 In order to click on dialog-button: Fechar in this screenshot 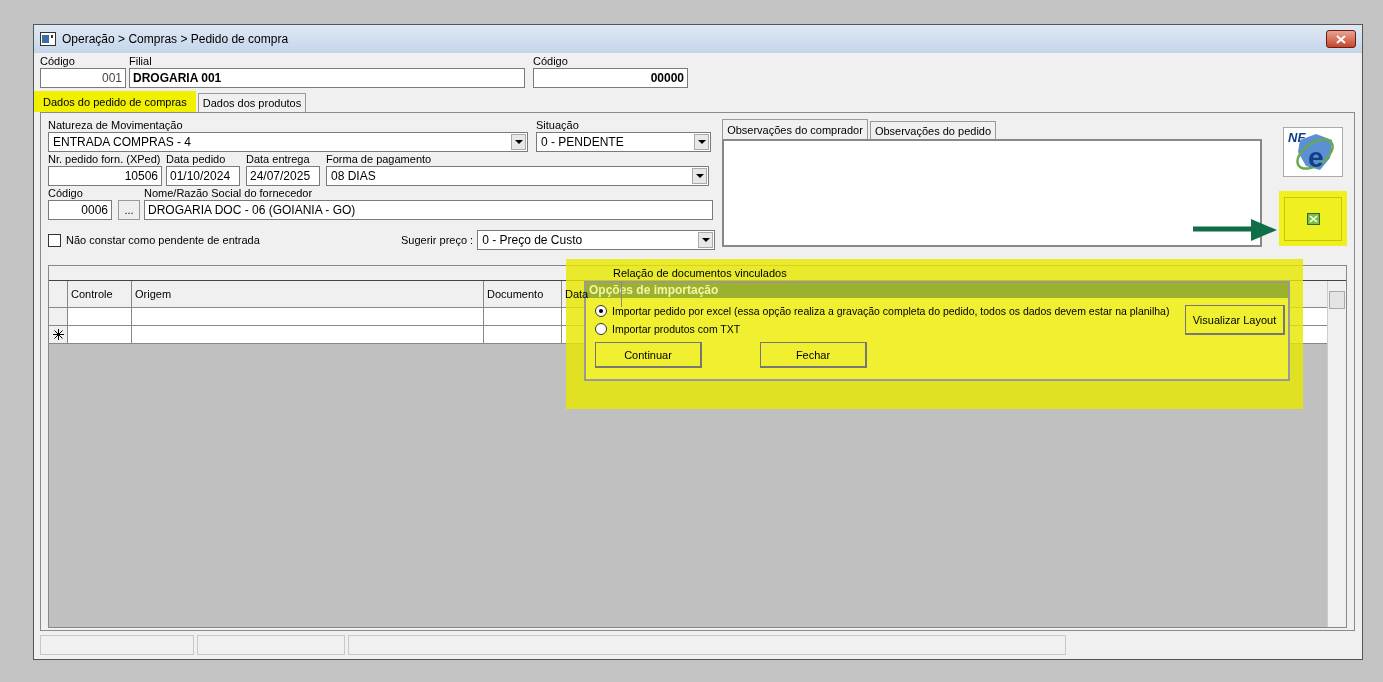, I will do `click(813, 355)`.